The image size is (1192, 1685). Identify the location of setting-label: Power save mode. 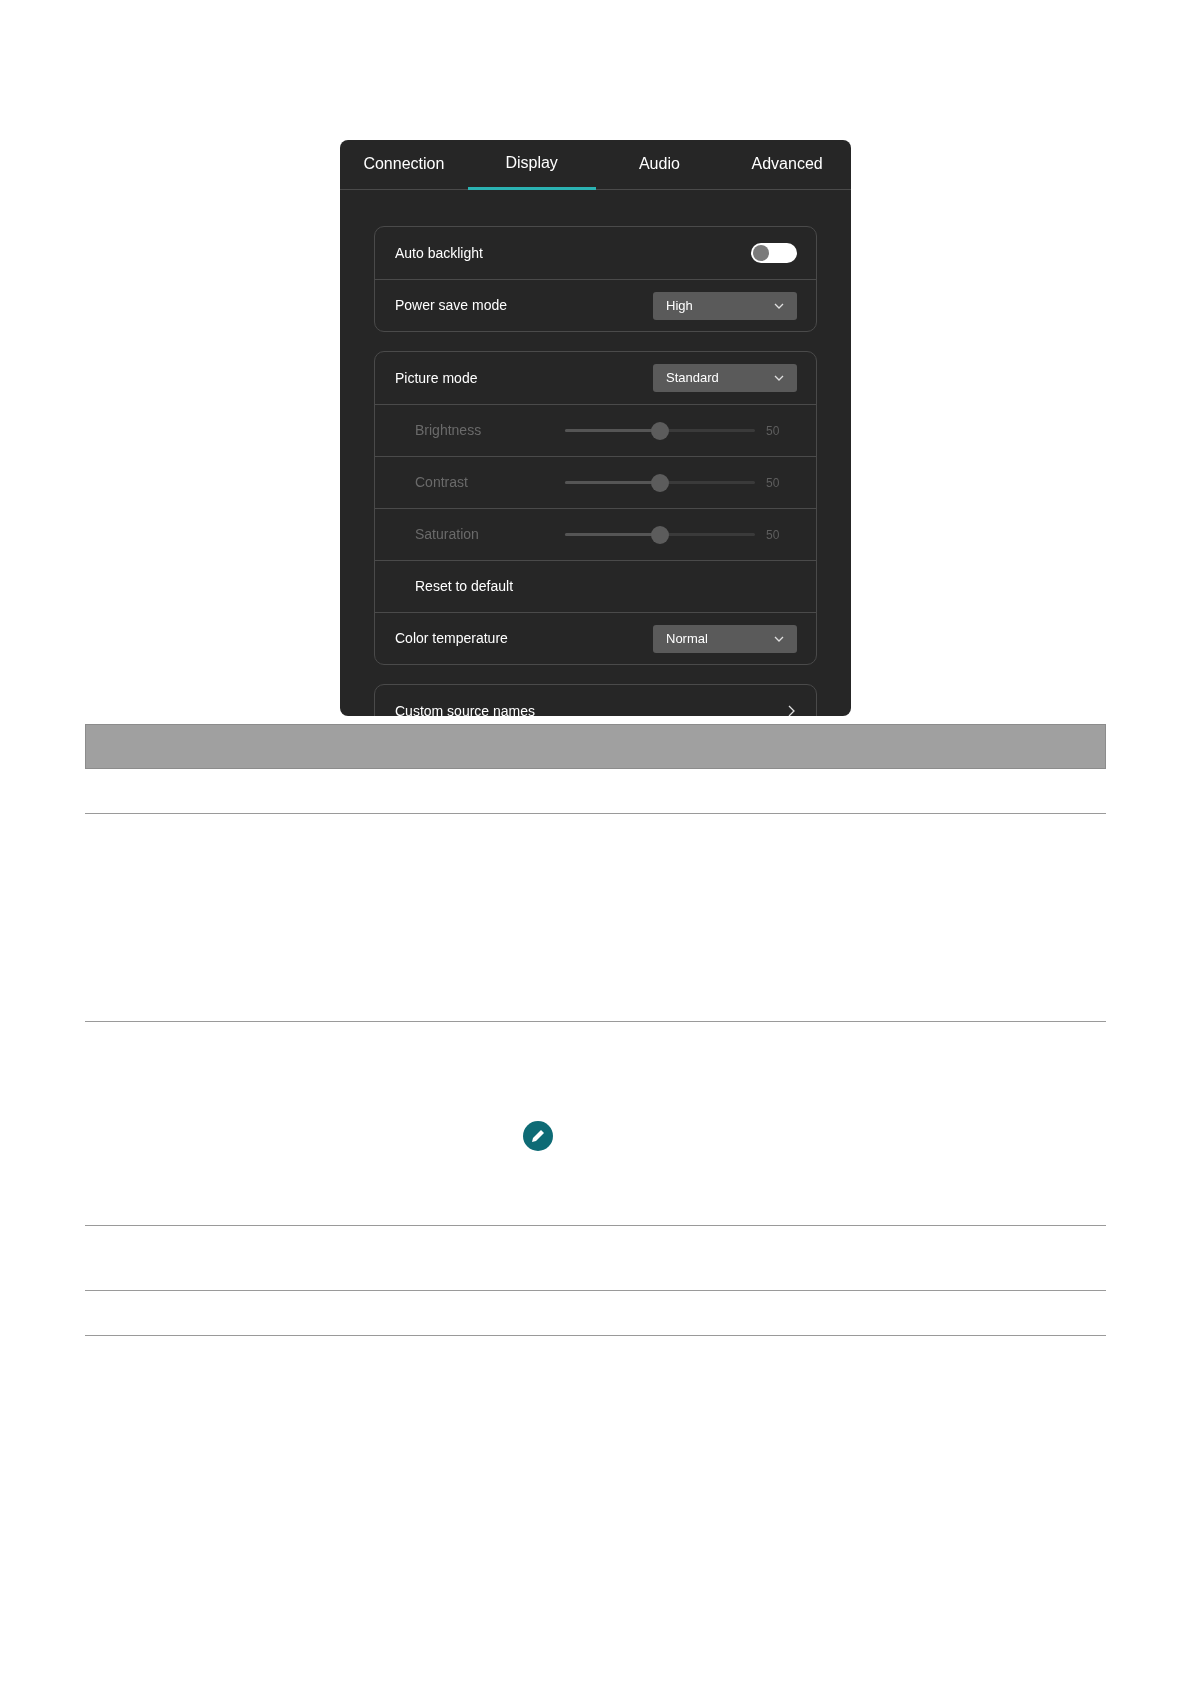
(451, 305).